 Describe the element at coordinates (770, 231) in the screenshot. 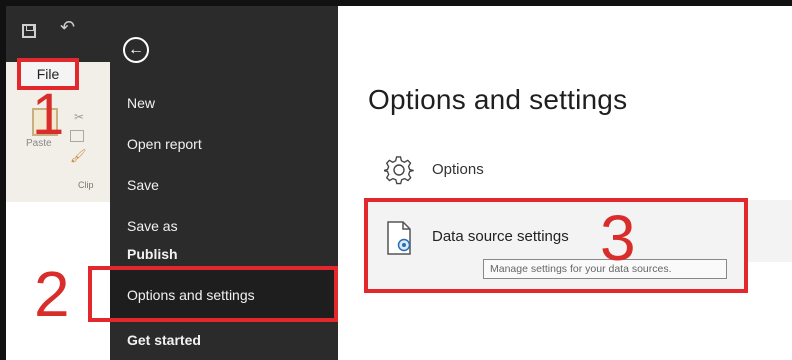

I see `data-source-row-extension` at that location.